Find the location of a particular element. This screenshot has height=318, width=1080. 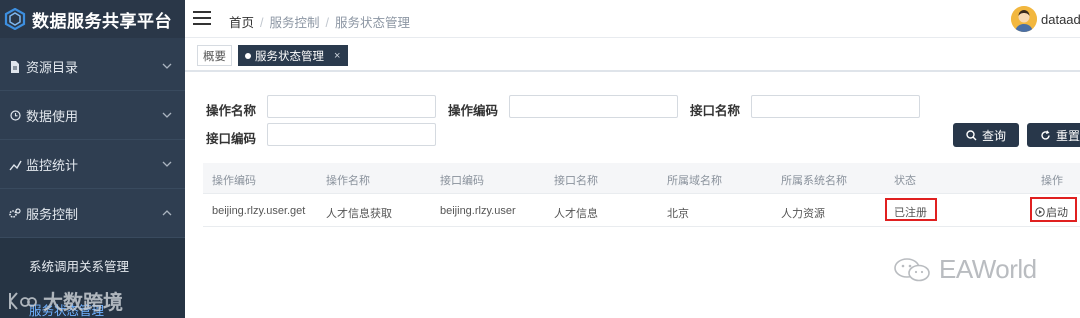

menu-item-resource-catalog: 资源目录 is located at coordinates (92, 67).